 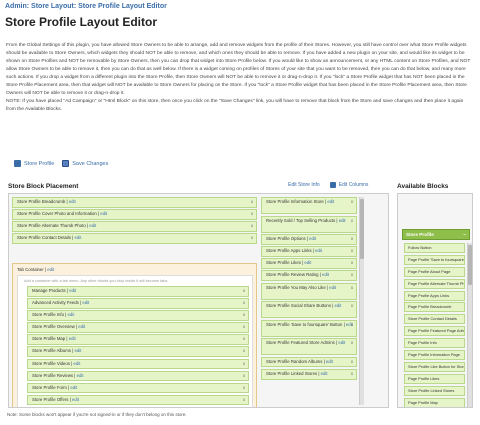 I want to click on placed-block: Store Profile Random Albums | edit x, so click(x=309, y=362).